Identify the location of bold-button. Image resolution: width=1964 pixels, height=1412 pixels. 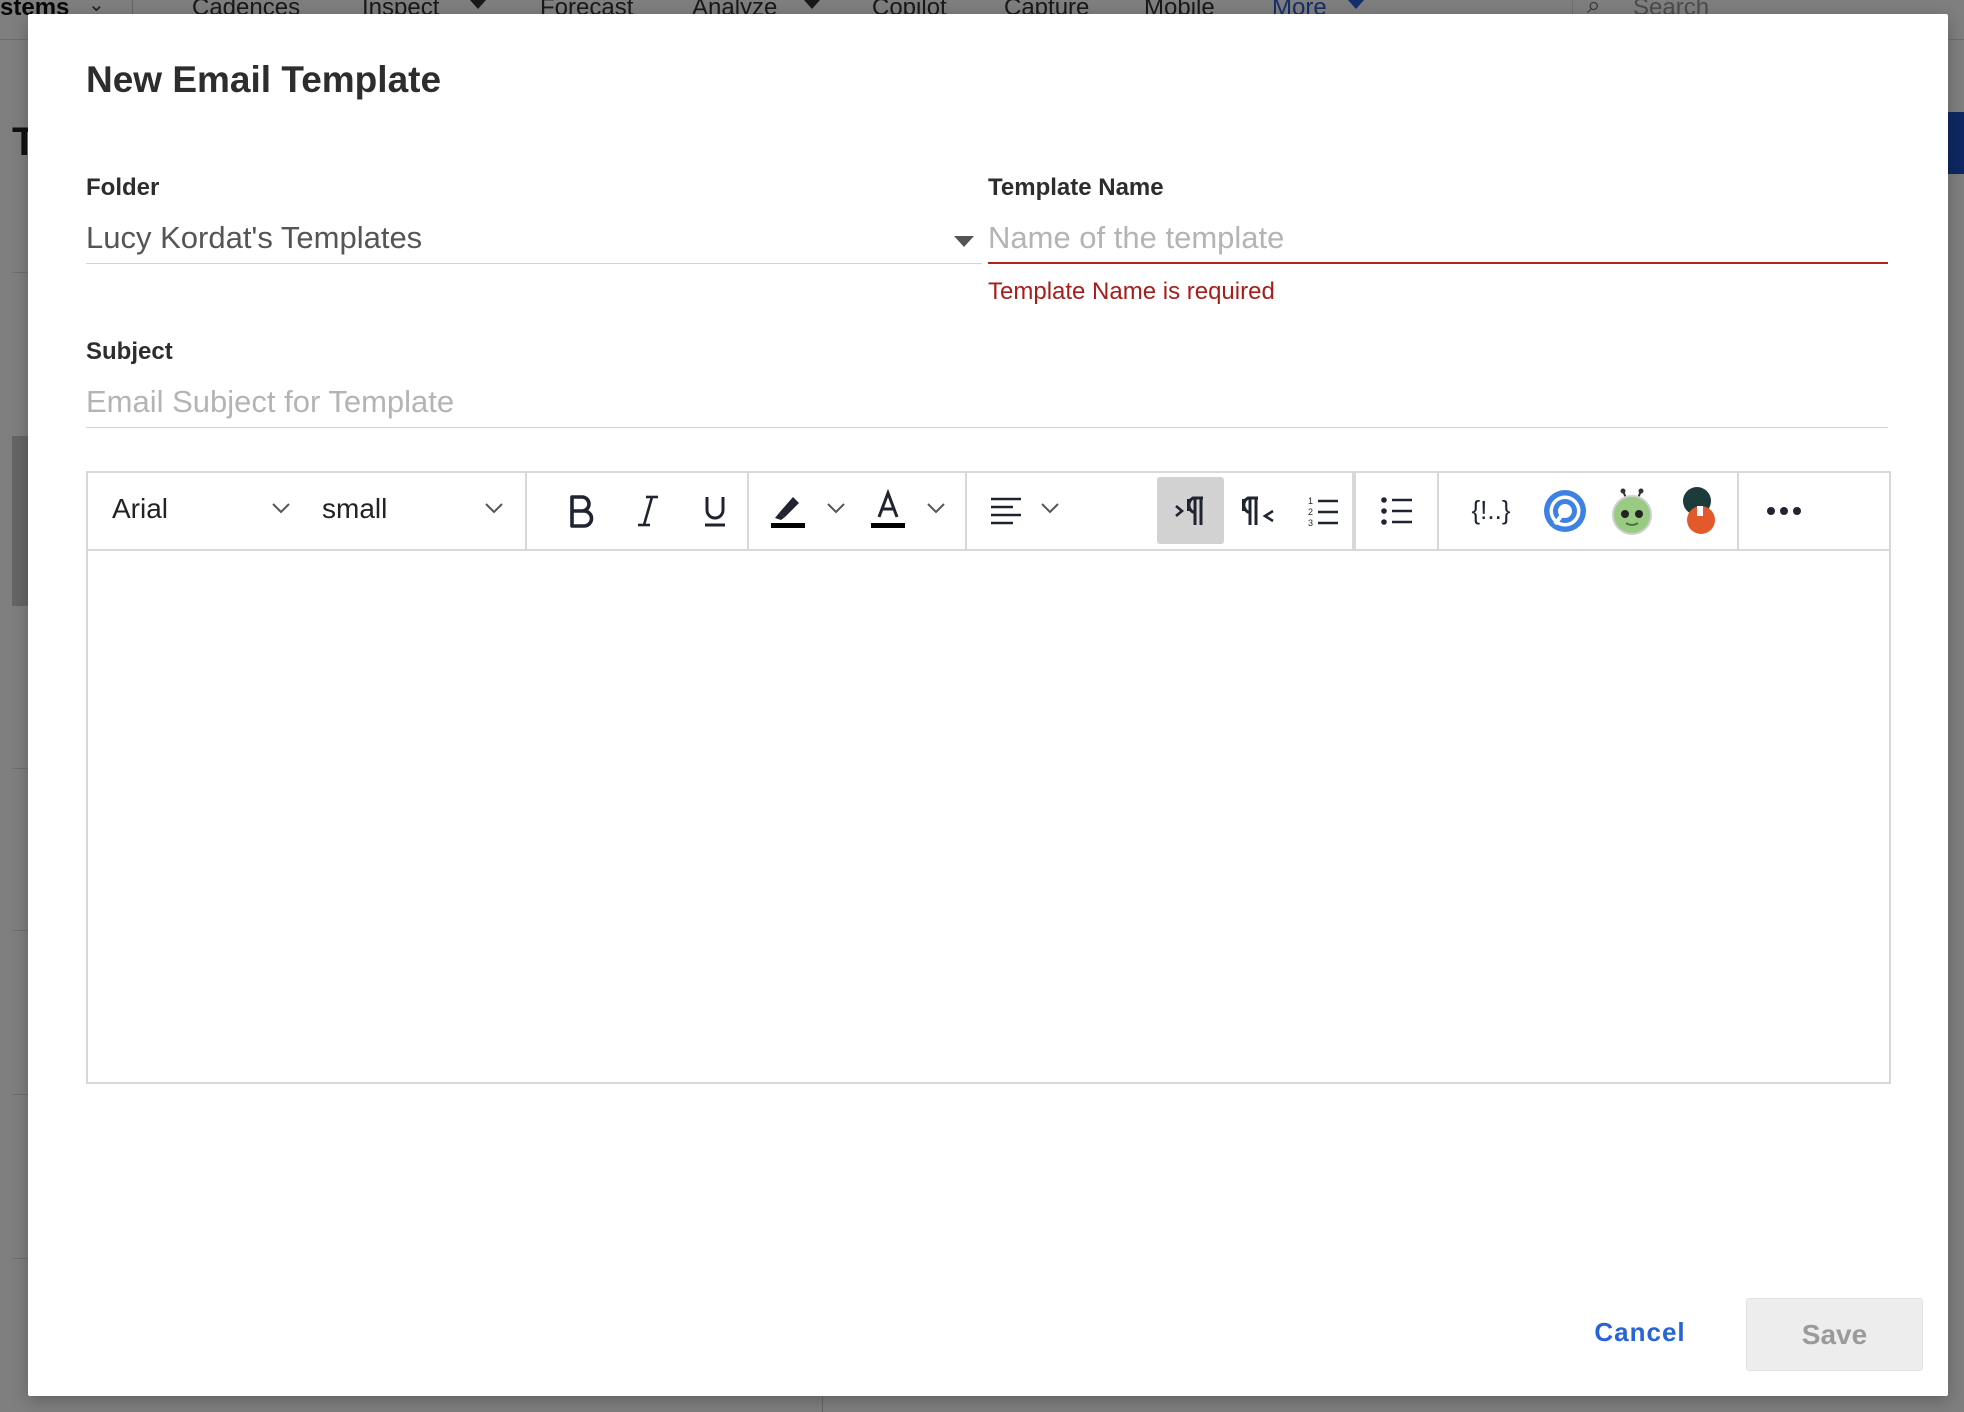
(580, 510).